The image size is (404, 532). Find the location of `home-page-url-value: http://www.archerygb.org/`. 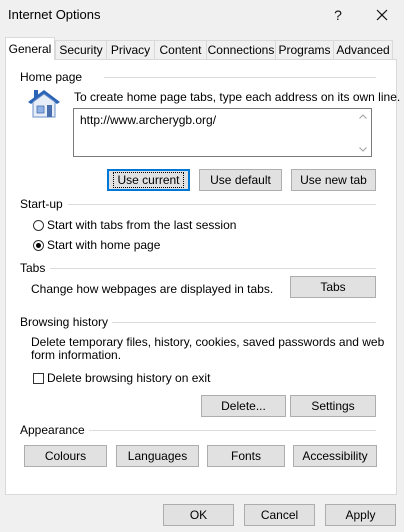

home-page-url-value: http://www.archerygb.org/ is located at coordinates (148, 120).